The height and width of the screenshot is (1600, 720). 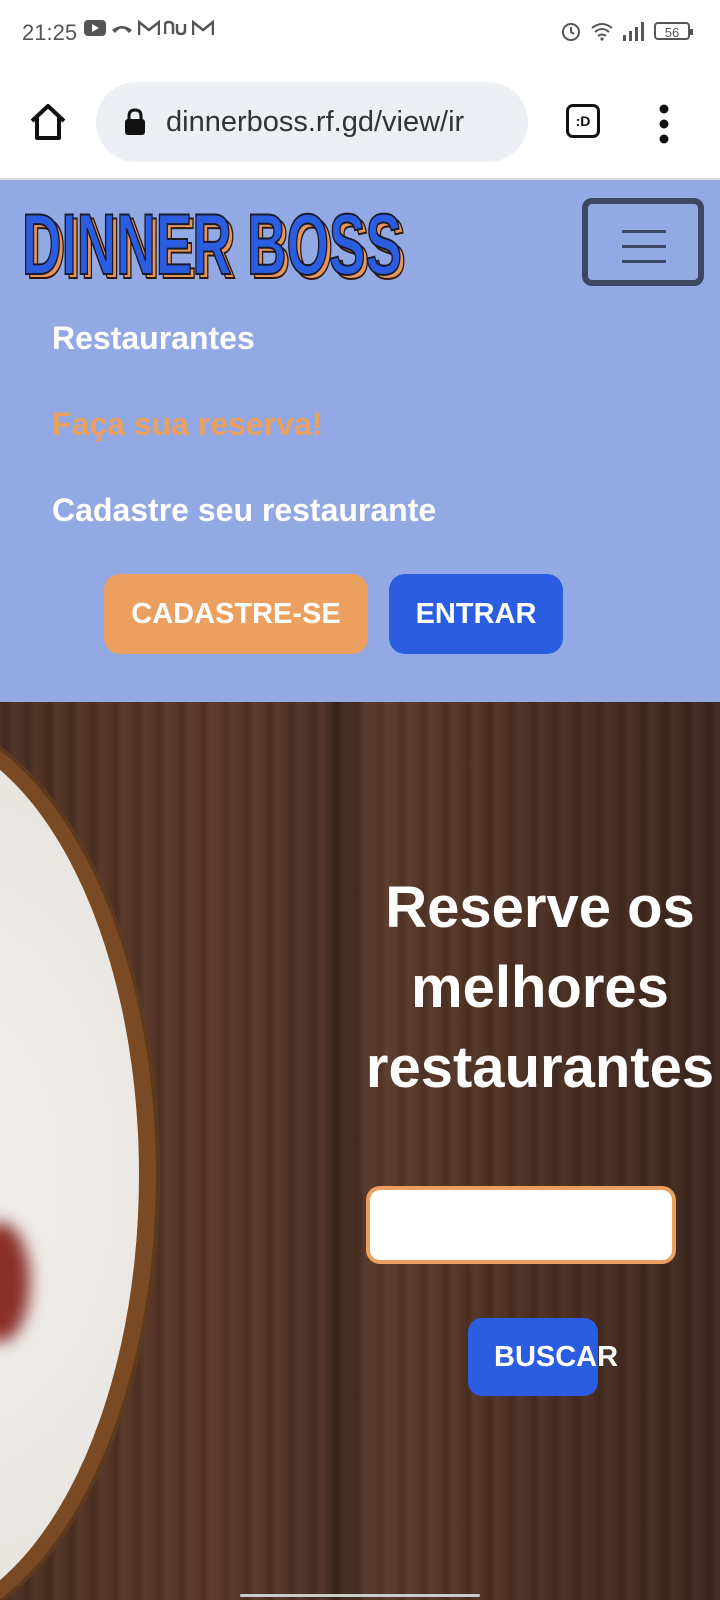 What do you see at coordinates (521, 1225) in the screenshot?
I see `search-input` at bounding box center [521, 1225].